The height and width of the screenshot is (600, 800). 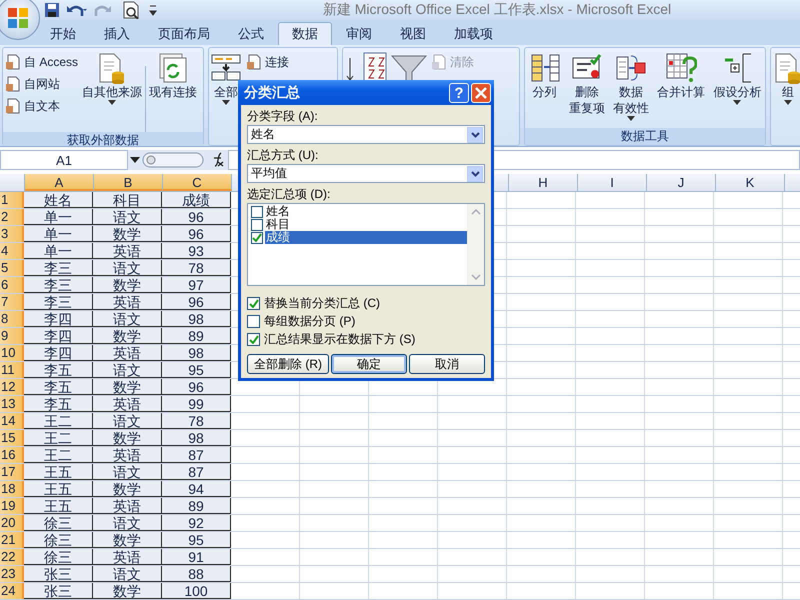 What do you see at coordinates (459, 92) in the screenshot?
I see `help-button: ?` at bounding box center [459, 92].